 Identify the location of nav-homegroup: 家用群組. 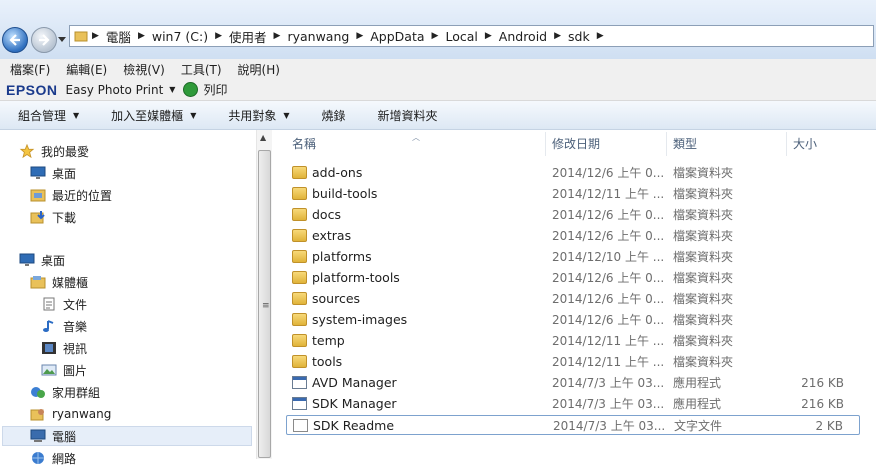
(65, 392).